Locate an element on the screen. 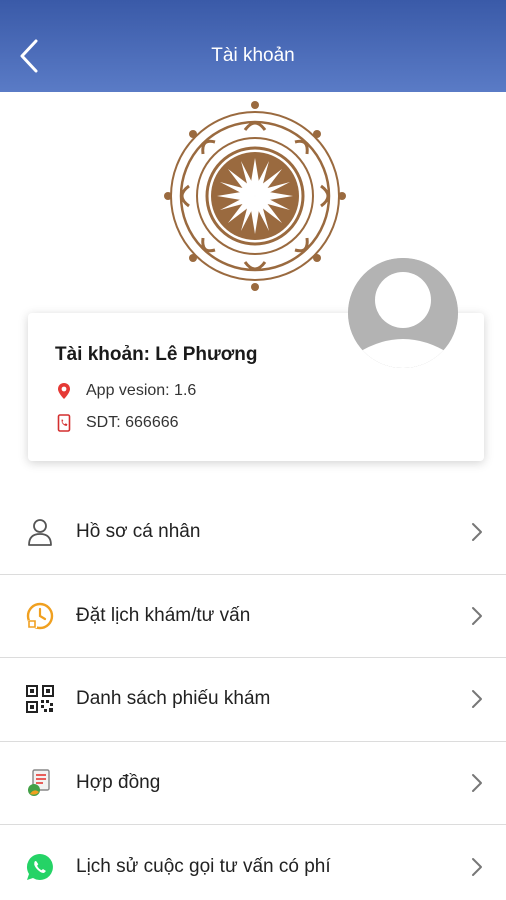 This screenshot has width=506, height=900. menu-item-exam-list: Danh sách phiếu khám is located at coordinates (253, 700).